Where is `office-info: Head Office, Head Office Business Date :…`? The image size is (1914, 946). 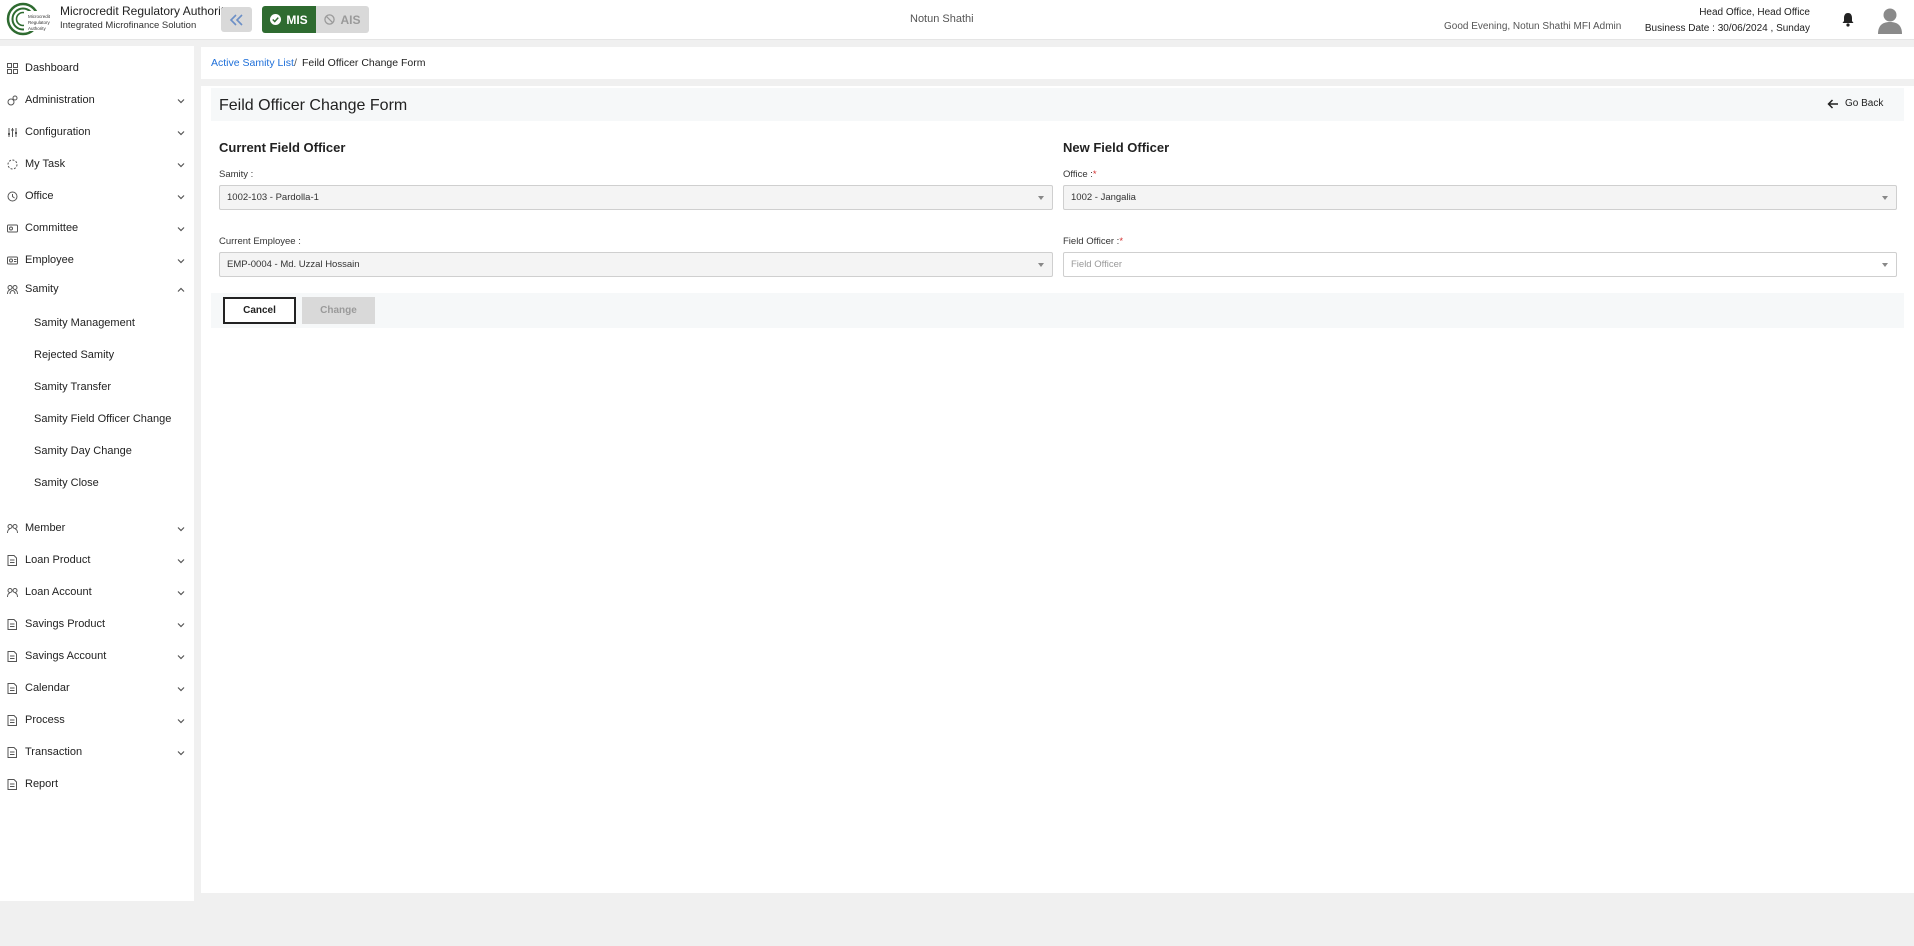 office-info: Head Office, Head Office Business Date :… is located at coordinates (1727, 21).